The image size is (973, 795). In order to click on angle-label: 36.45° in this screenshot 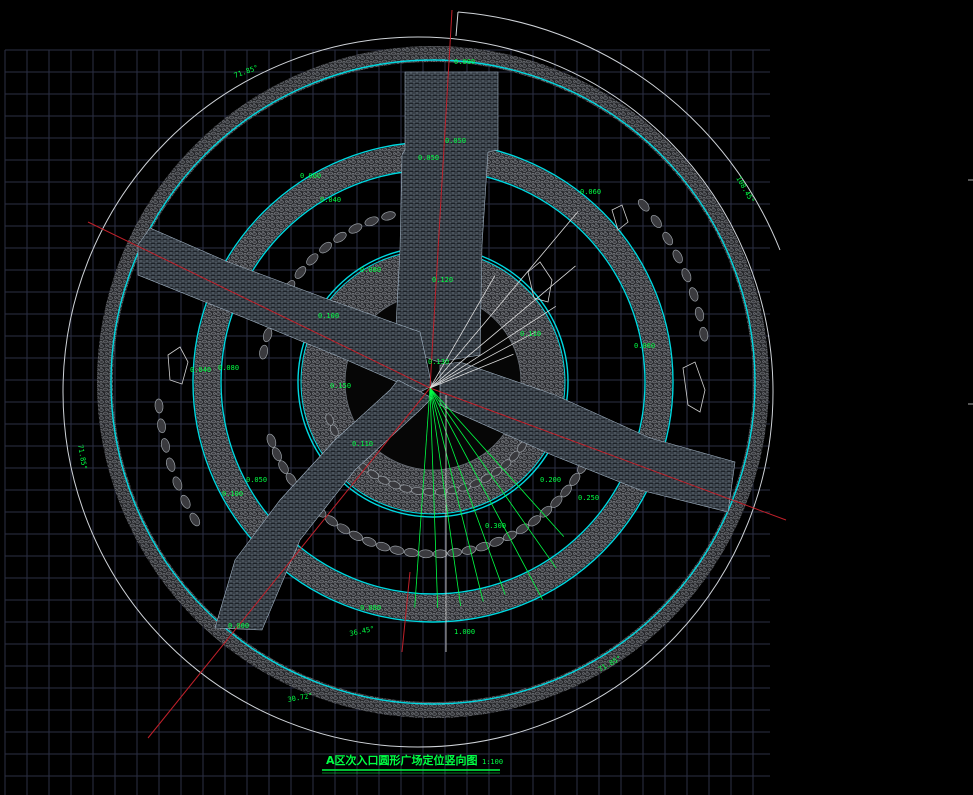, I will do `click(362, 631)`.